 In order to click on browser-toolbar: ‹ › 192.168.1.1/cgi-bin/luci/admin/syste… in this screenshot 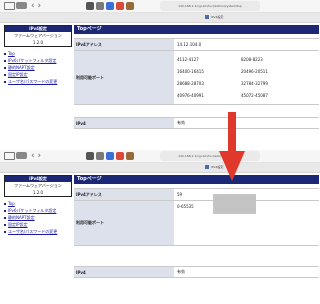, I will do `click(160, 156)`.